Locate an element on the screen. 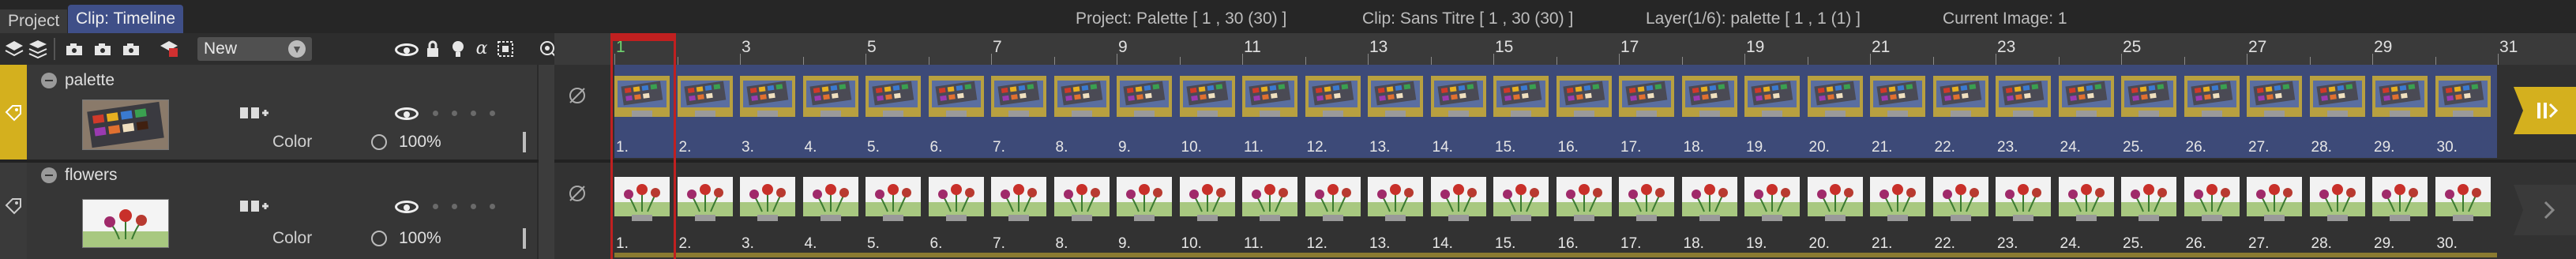 This screenshot has width=2576, height=259. select-box-icon is located at coordinates (505, 49).